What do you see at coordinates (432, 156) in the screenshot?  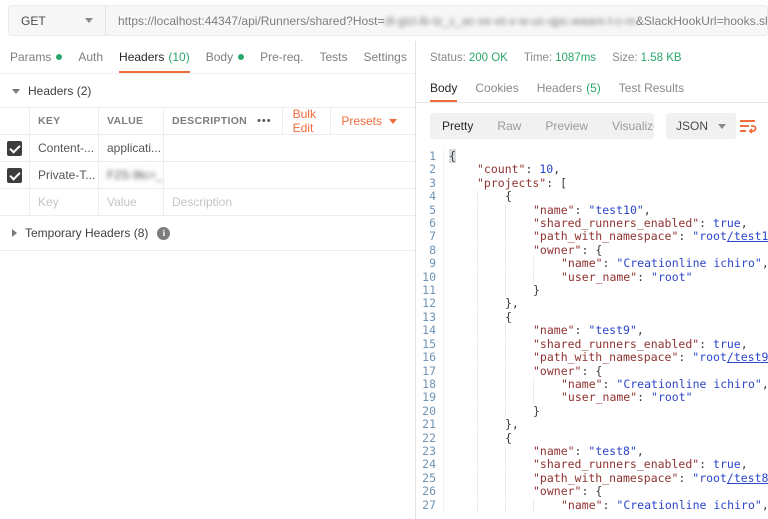 I see `line-number: 1` at bounding box center [432, 156].